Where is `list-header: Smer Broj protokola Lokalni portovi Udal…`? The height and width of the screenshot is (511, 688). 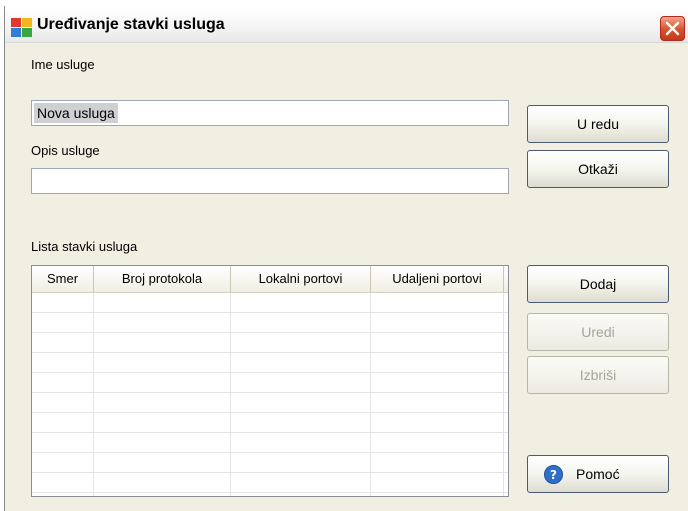
list-header: Smer Broj protokola Lokalni portovi Udal… is located at coordinates (270, 279).